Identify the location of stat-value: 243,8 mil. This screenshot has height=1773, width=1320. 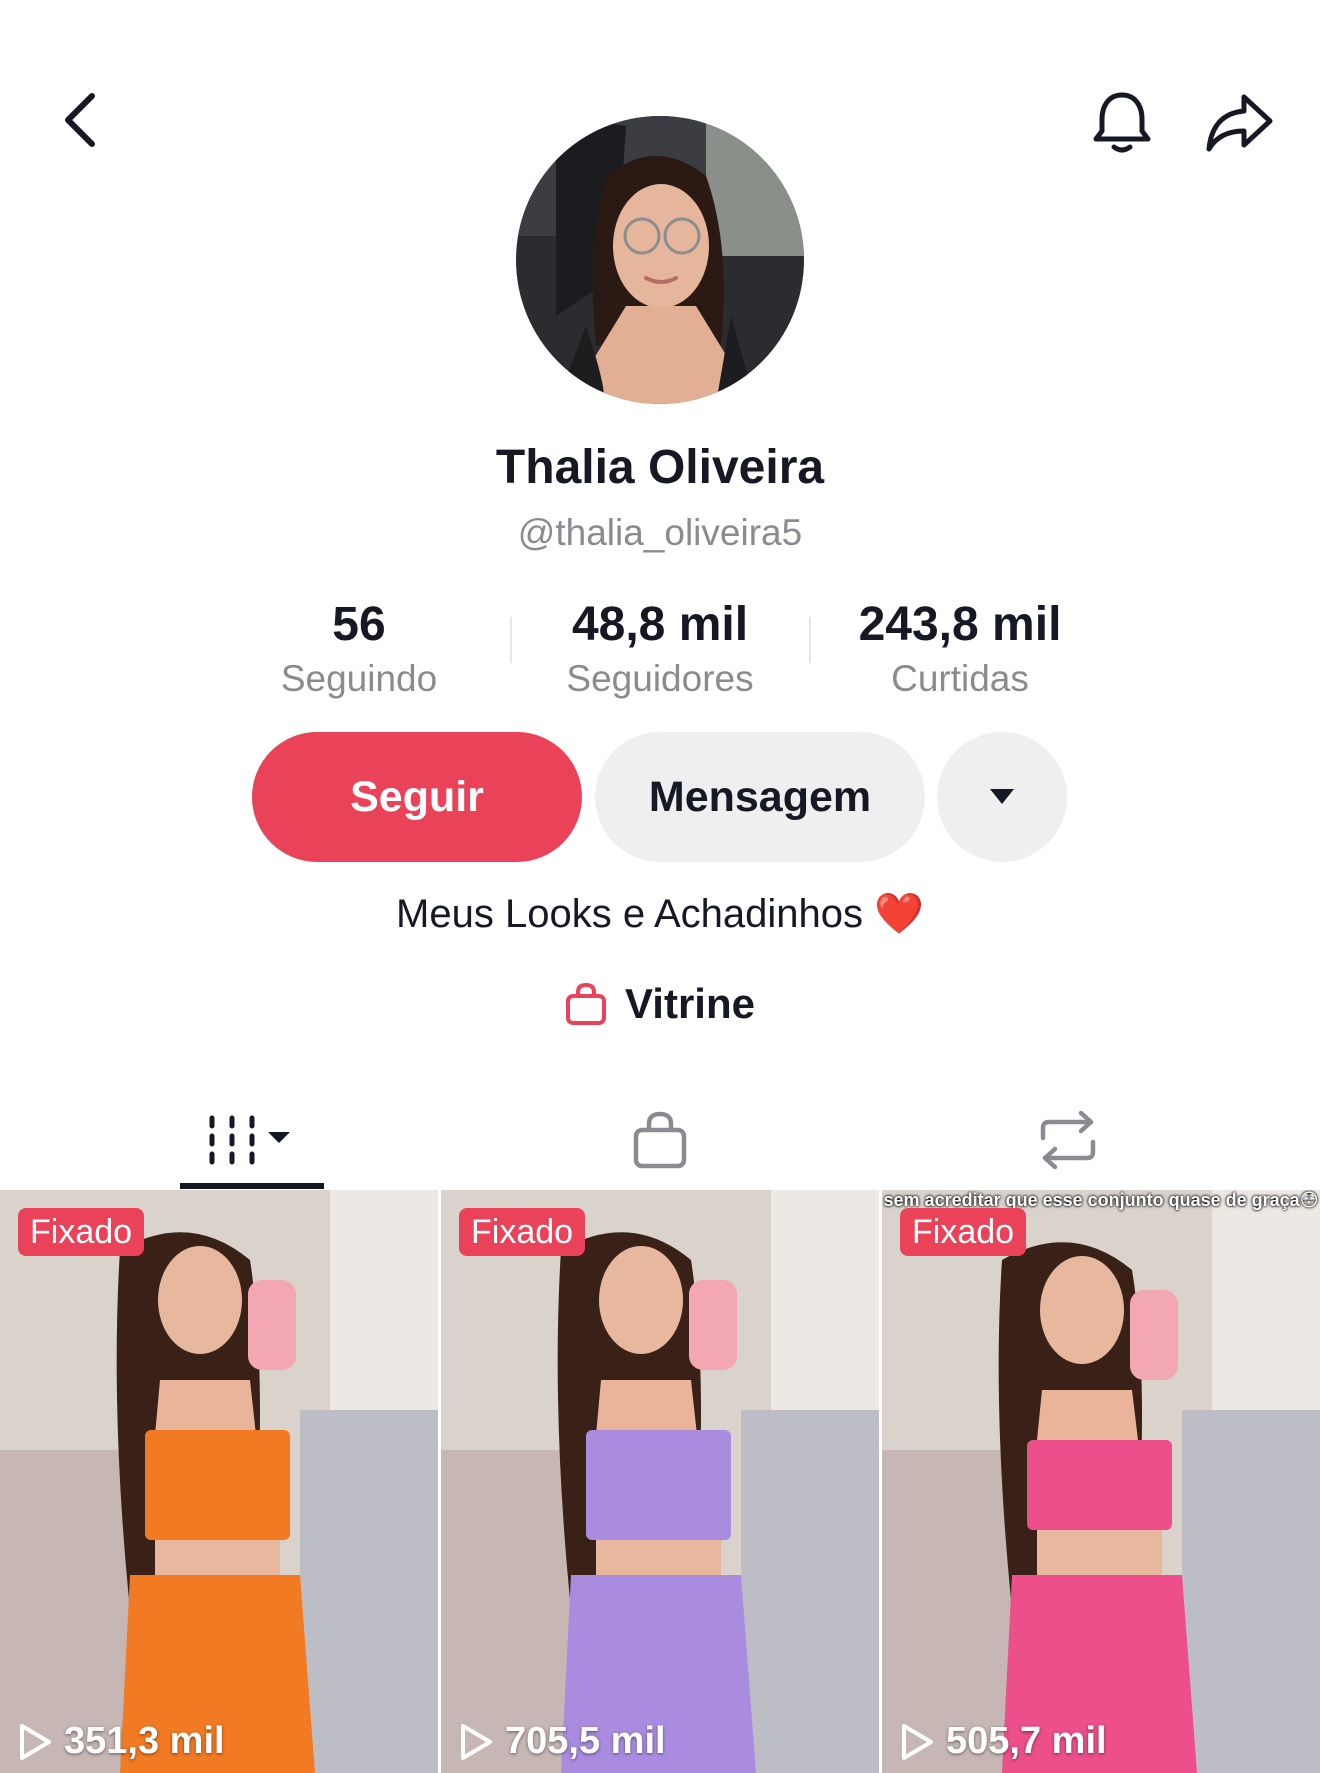
(960, 624).